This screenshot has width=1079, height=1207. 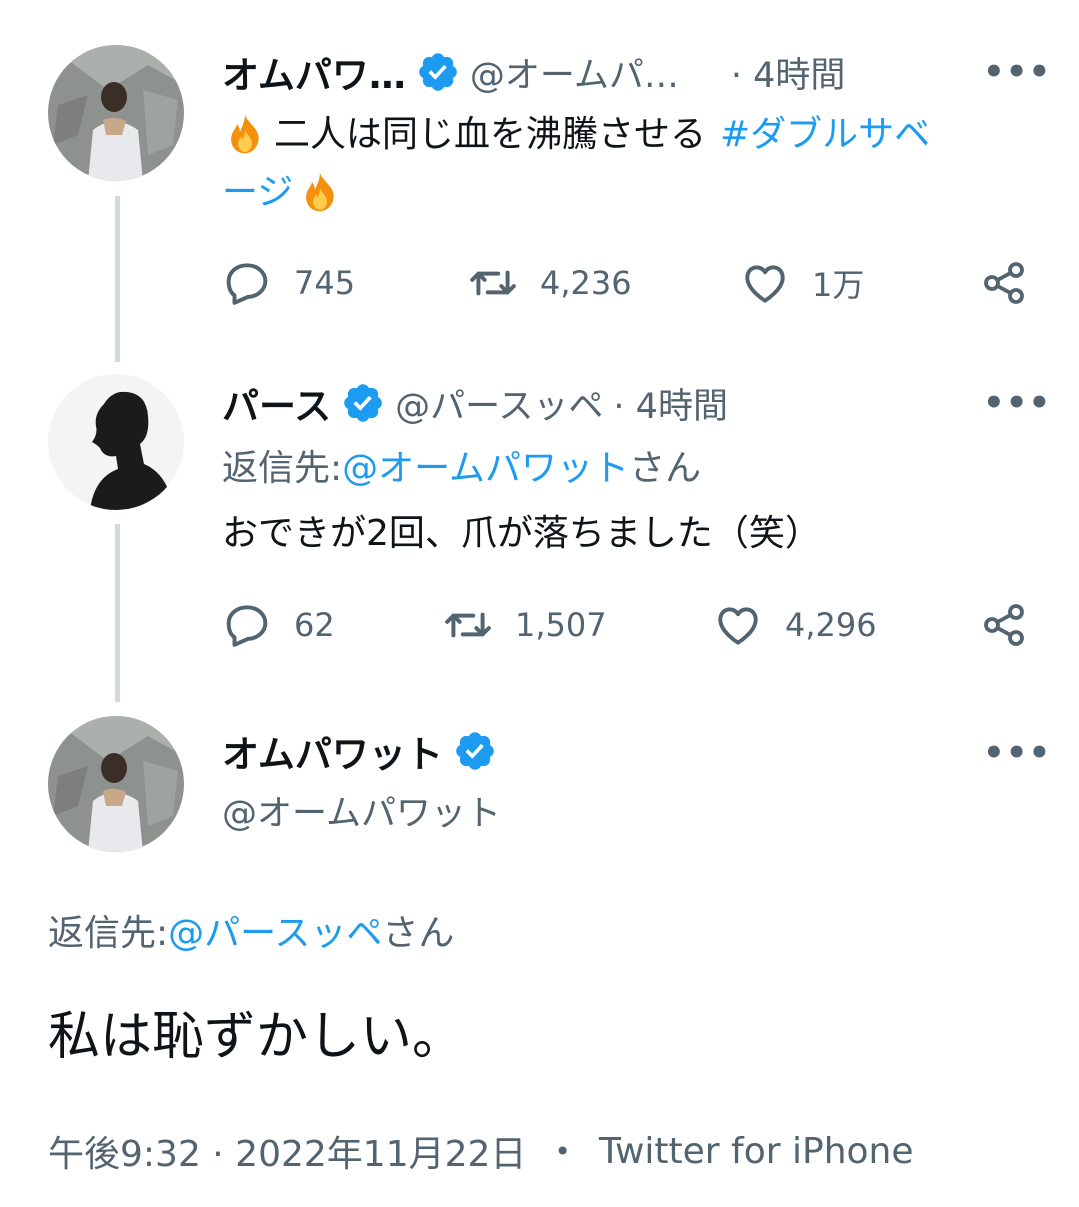 What do you see at coordinates (586, 283) in the screenshot?
I see `retweet-count: 4,236` at bounding box center [586, 283].